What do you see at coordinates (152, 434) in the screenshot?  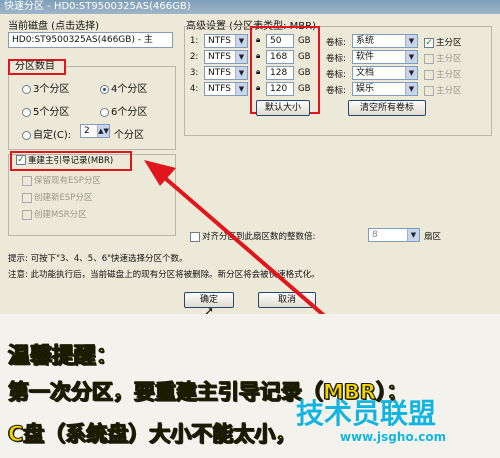 I see `tips-line-2: C盘（系统盘）大小不能太小，` at bounding box center [152, 434].